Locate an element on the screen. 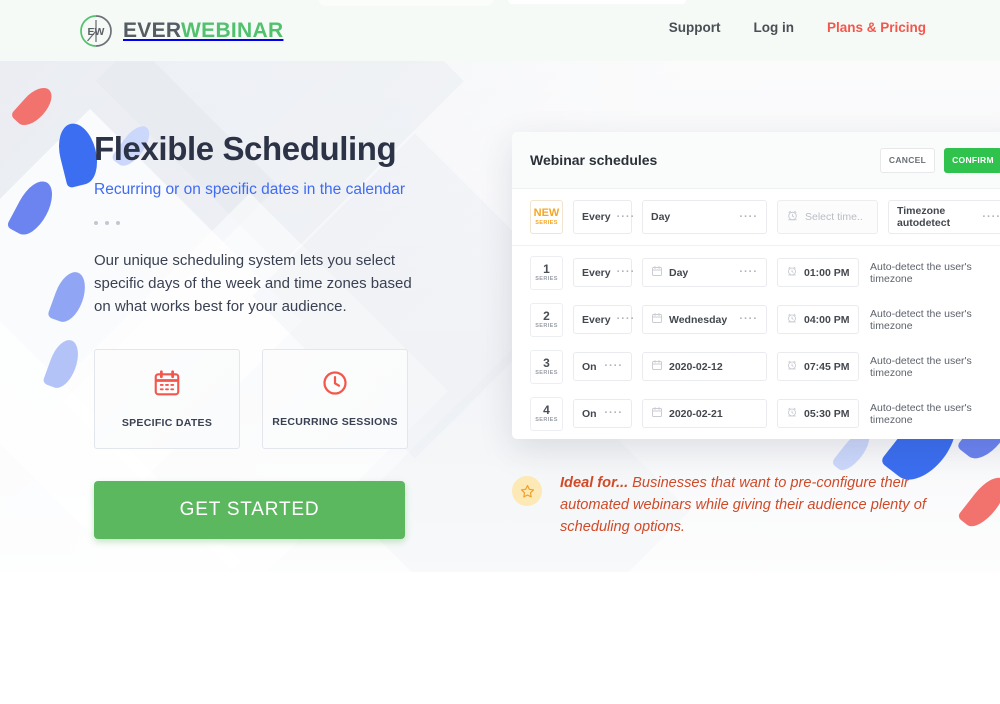 This screenshot has width=1000, height=704. ew-circle-logo-icon: EW is located at coordinates (96, 31).